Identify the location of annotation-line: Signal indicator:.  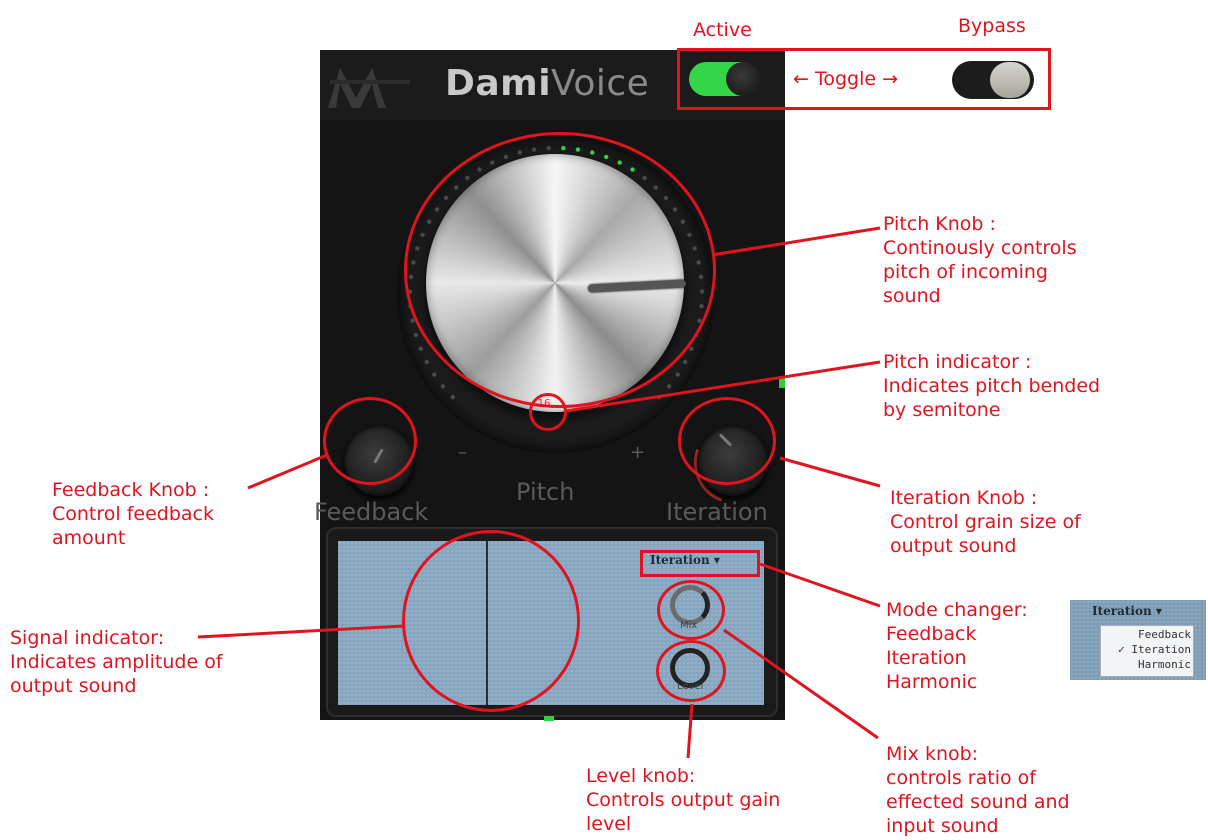
(87, 638).